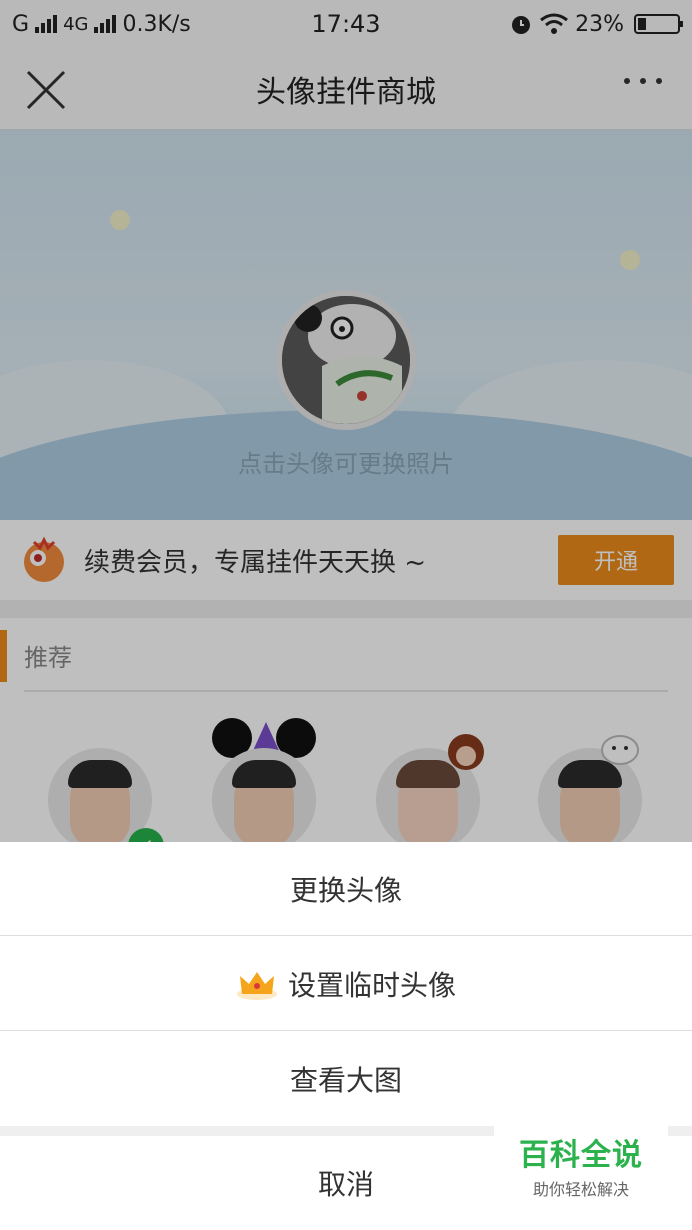 The width and height of the screenshot is (692, 1230). I want to click on change-avatar-option: 更换头像, so click(346, 889).